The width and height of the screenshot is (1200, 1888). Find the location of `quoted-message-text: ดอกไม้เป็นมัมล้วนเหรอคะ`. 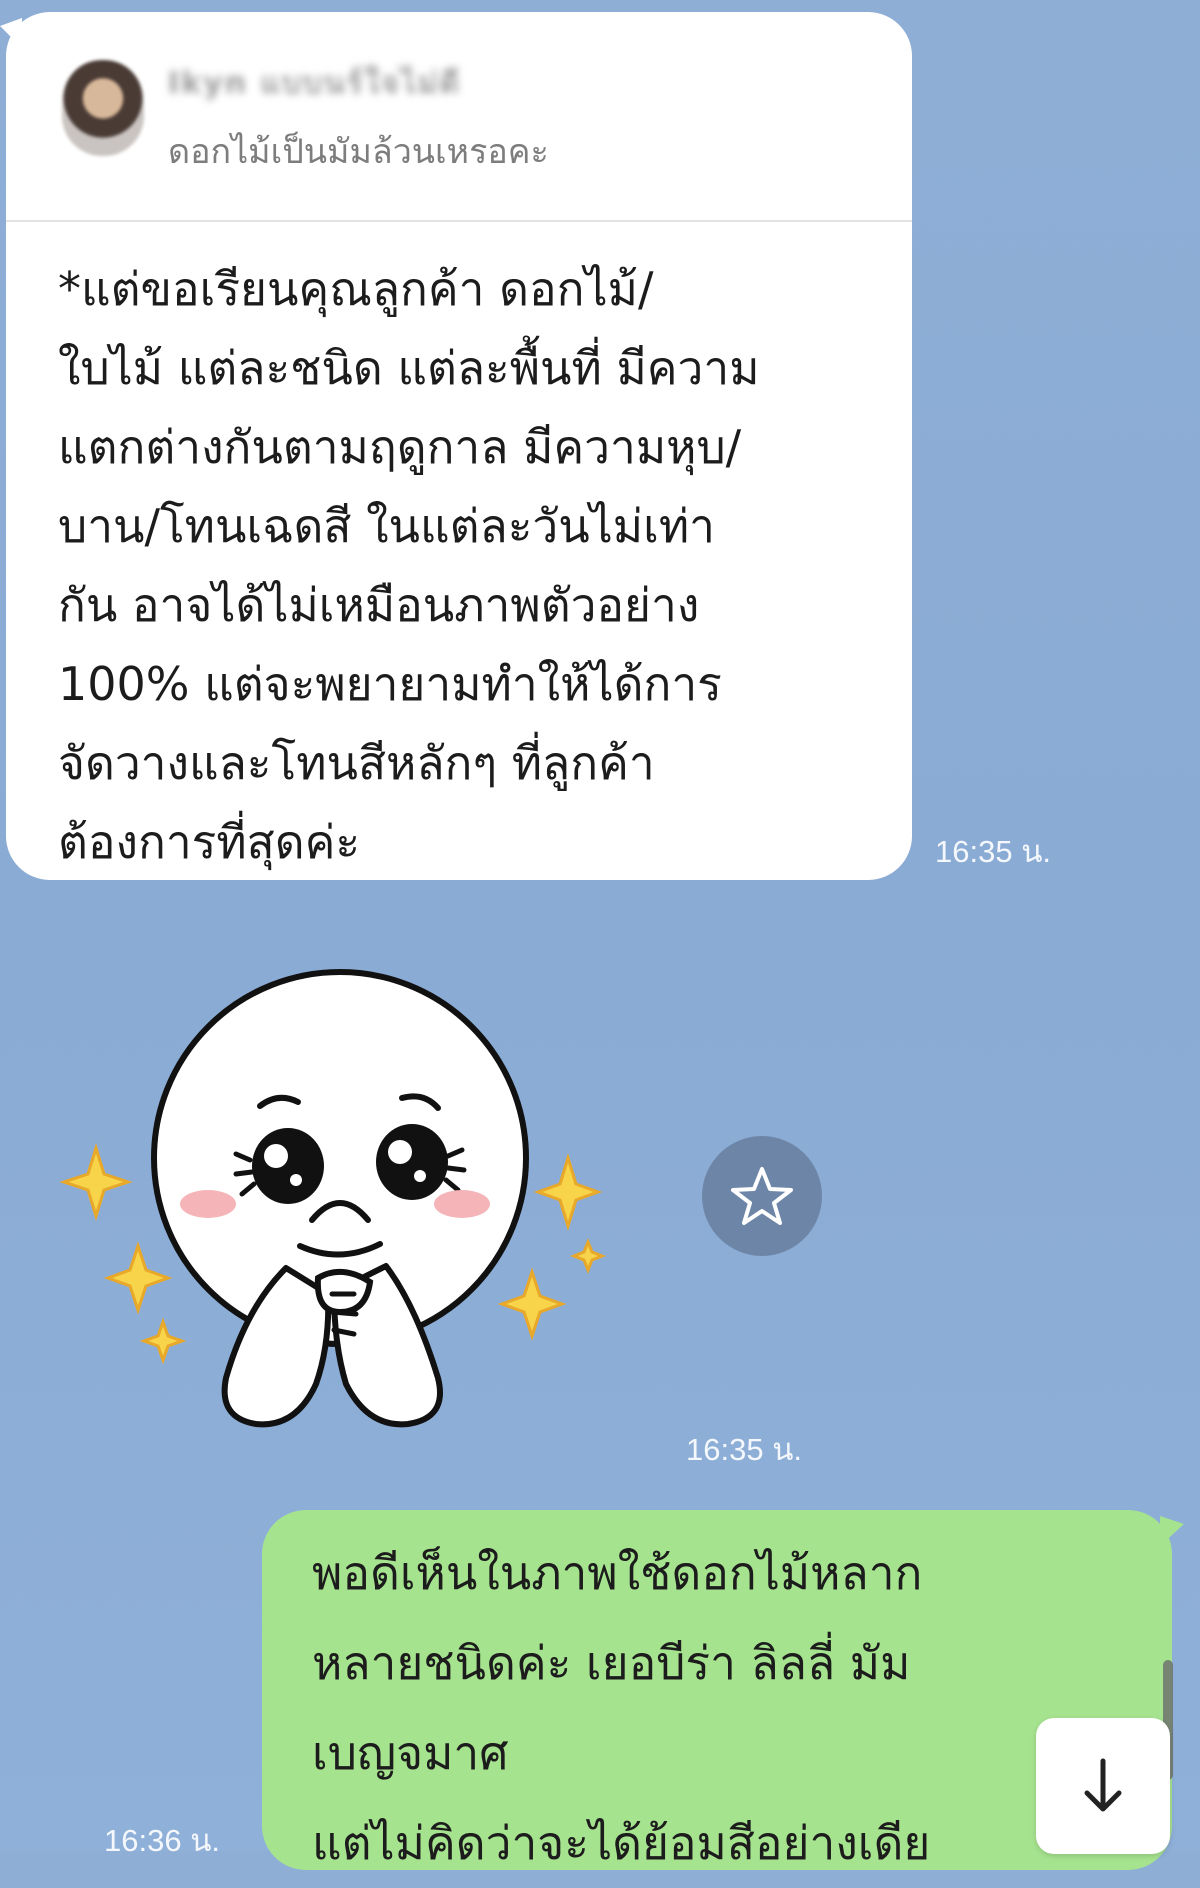

quoted-message-text: ดอกไม้เป็นมัมล้วนเหรอคะ is located at coordinates (358, 152).